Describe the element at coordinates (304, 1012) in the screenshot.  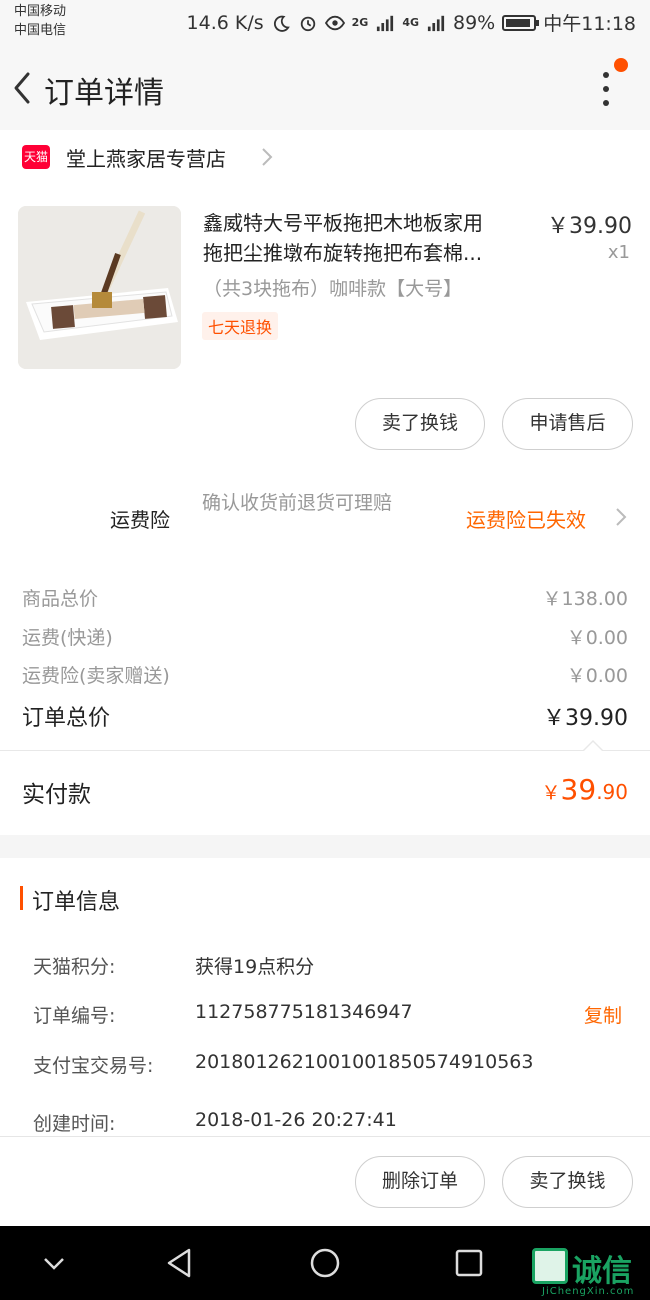
I see `order-number-value: 112758775181346947` at that location.